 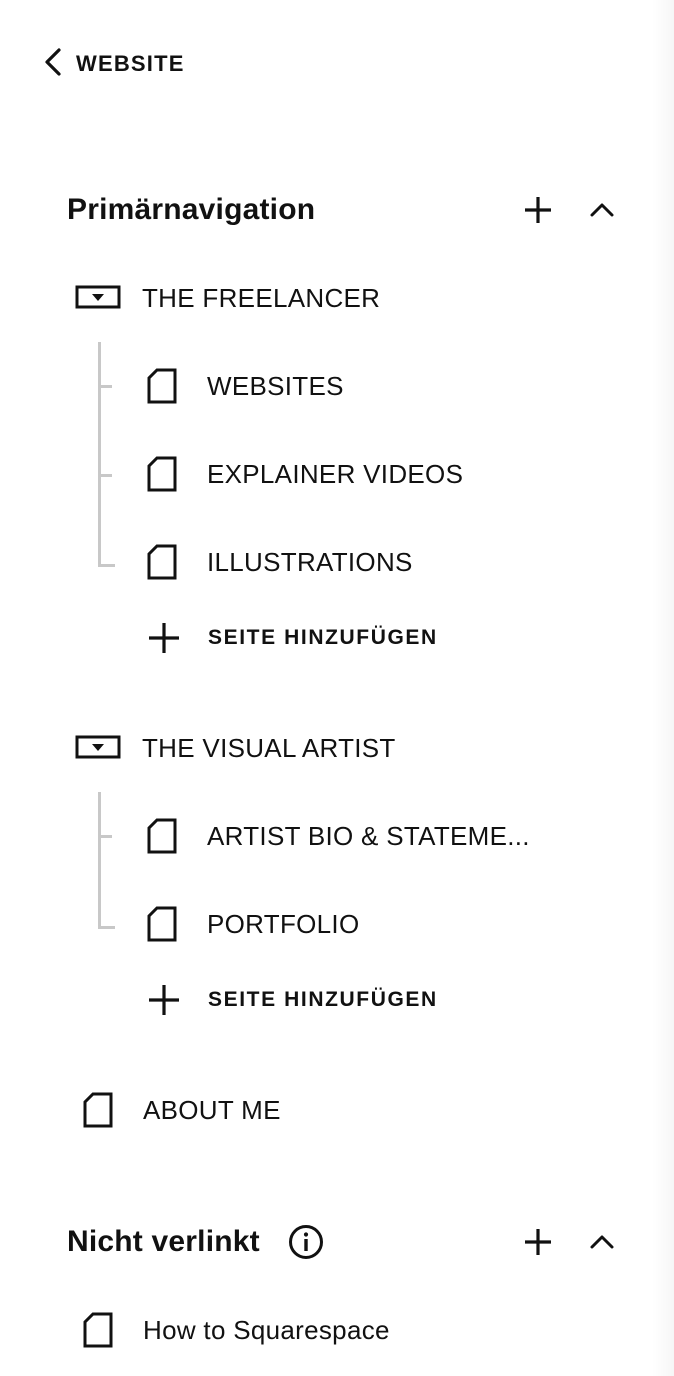 What do you see at coordinates (266, 1329) in the screenshot?
I see `page-label: How to Squarespace` at bounding box center [266, 1329].